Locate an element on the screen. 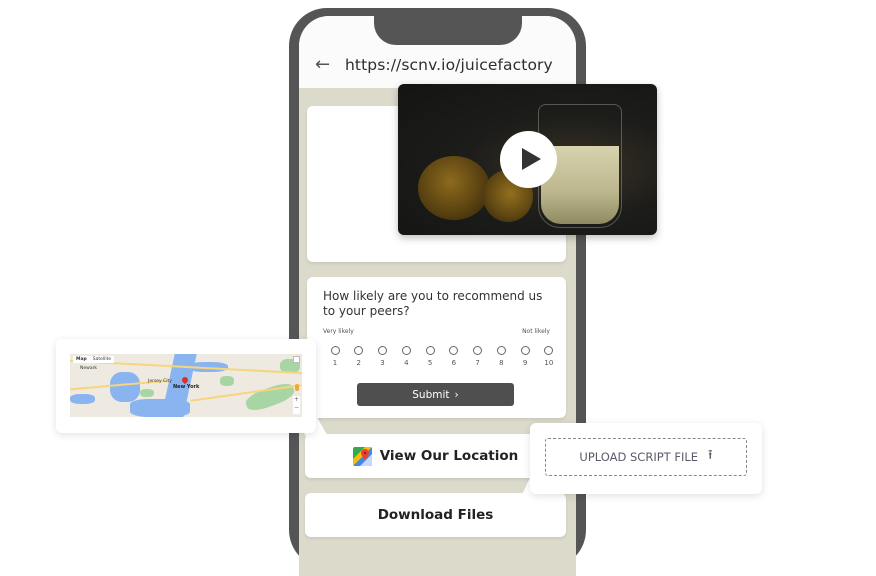 The width and height of the screenshot is (876, 576). street-view-icon is located at coordinates (297, 387).